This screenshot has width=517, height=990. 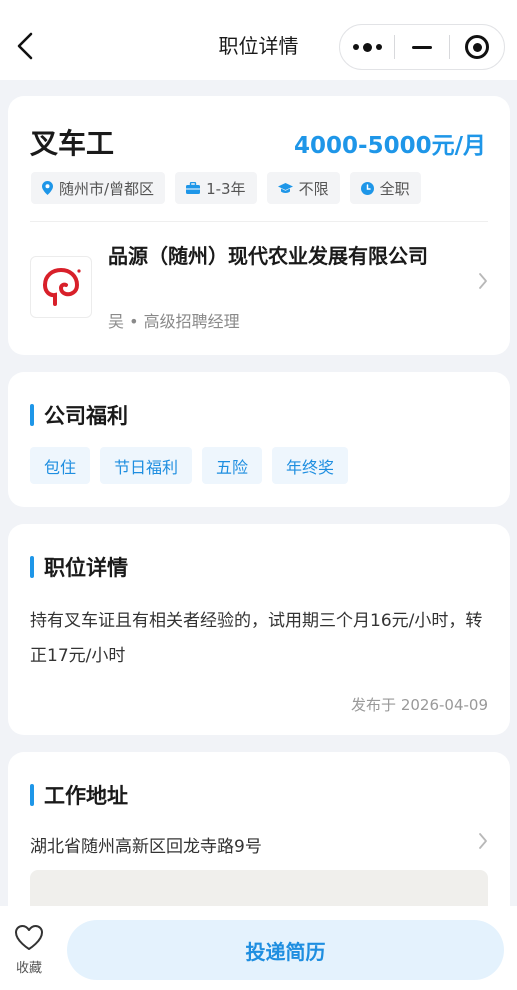 I want to click on minus-icon, so click(x=422, y=47).